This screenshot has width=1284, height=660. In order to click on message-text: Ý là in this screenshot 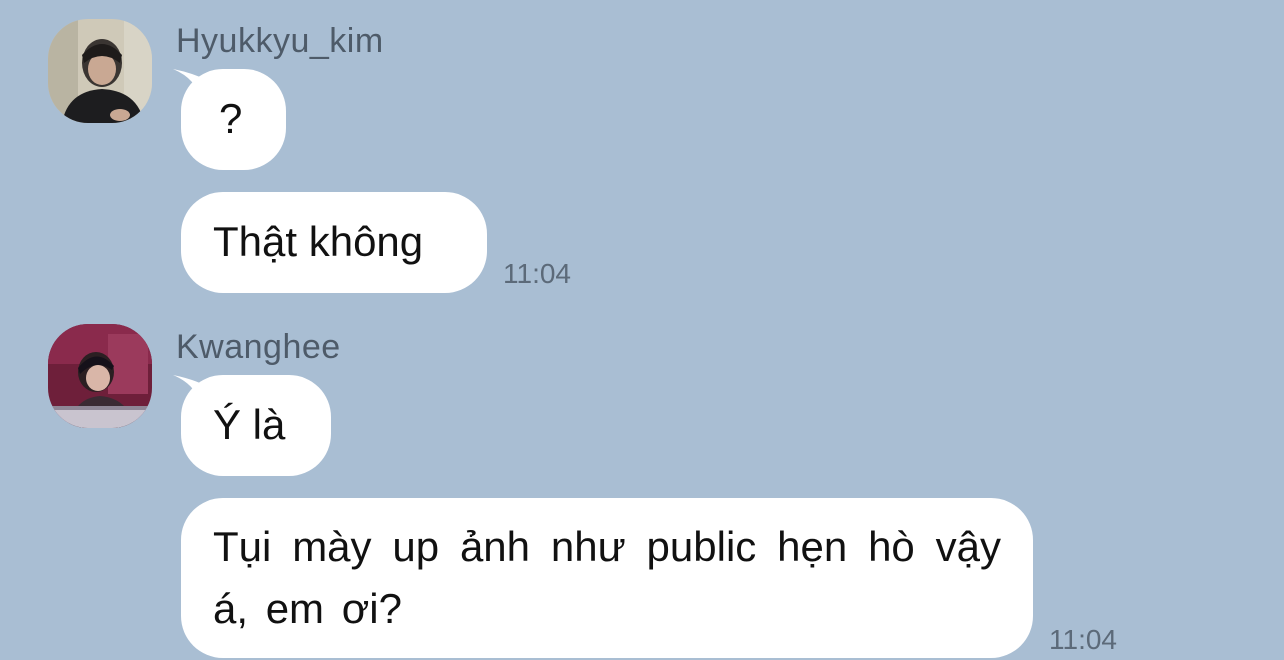, I will do `click(249, 424)`.